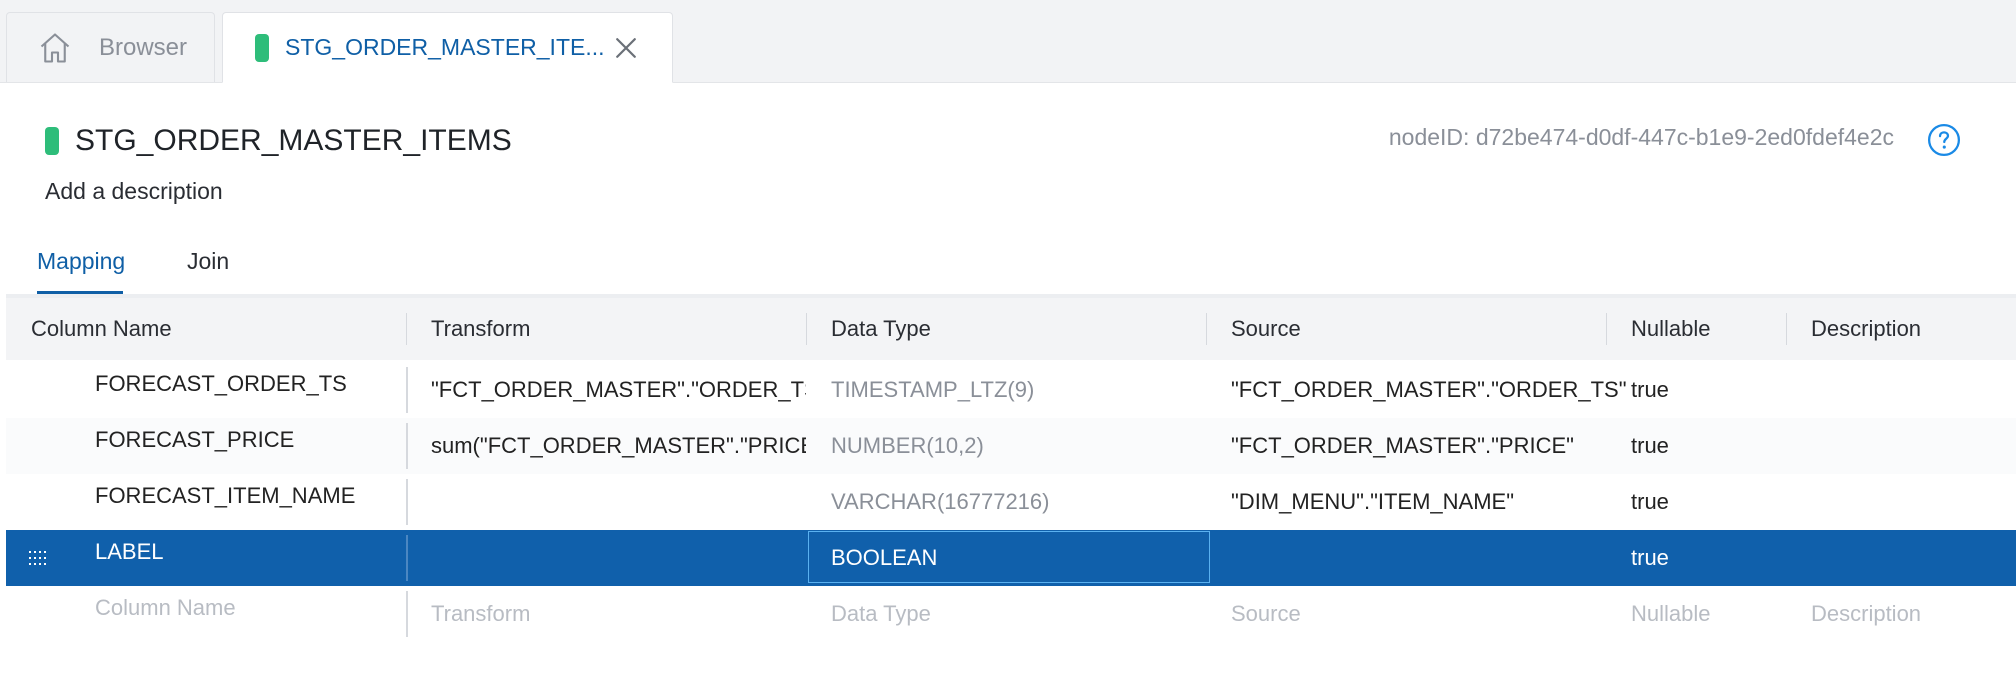 The height and width of the screenshot is (678, 2016). I want to click on cell-source: "FCT_ORDER_MASTER"."PRICE", so click(1402, 446).